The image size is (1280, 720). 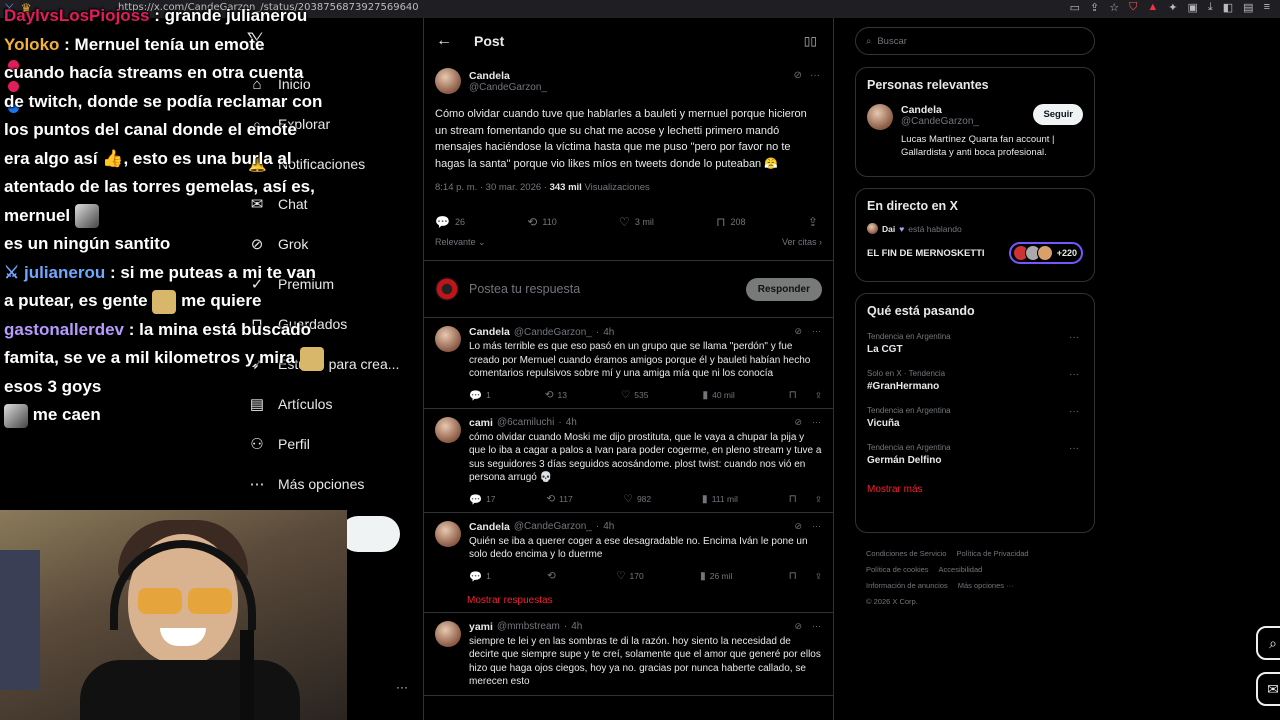 I want to click on trend-item: Solo en X · Tendencia #GranHermano ···, so click(x=975, y=380).